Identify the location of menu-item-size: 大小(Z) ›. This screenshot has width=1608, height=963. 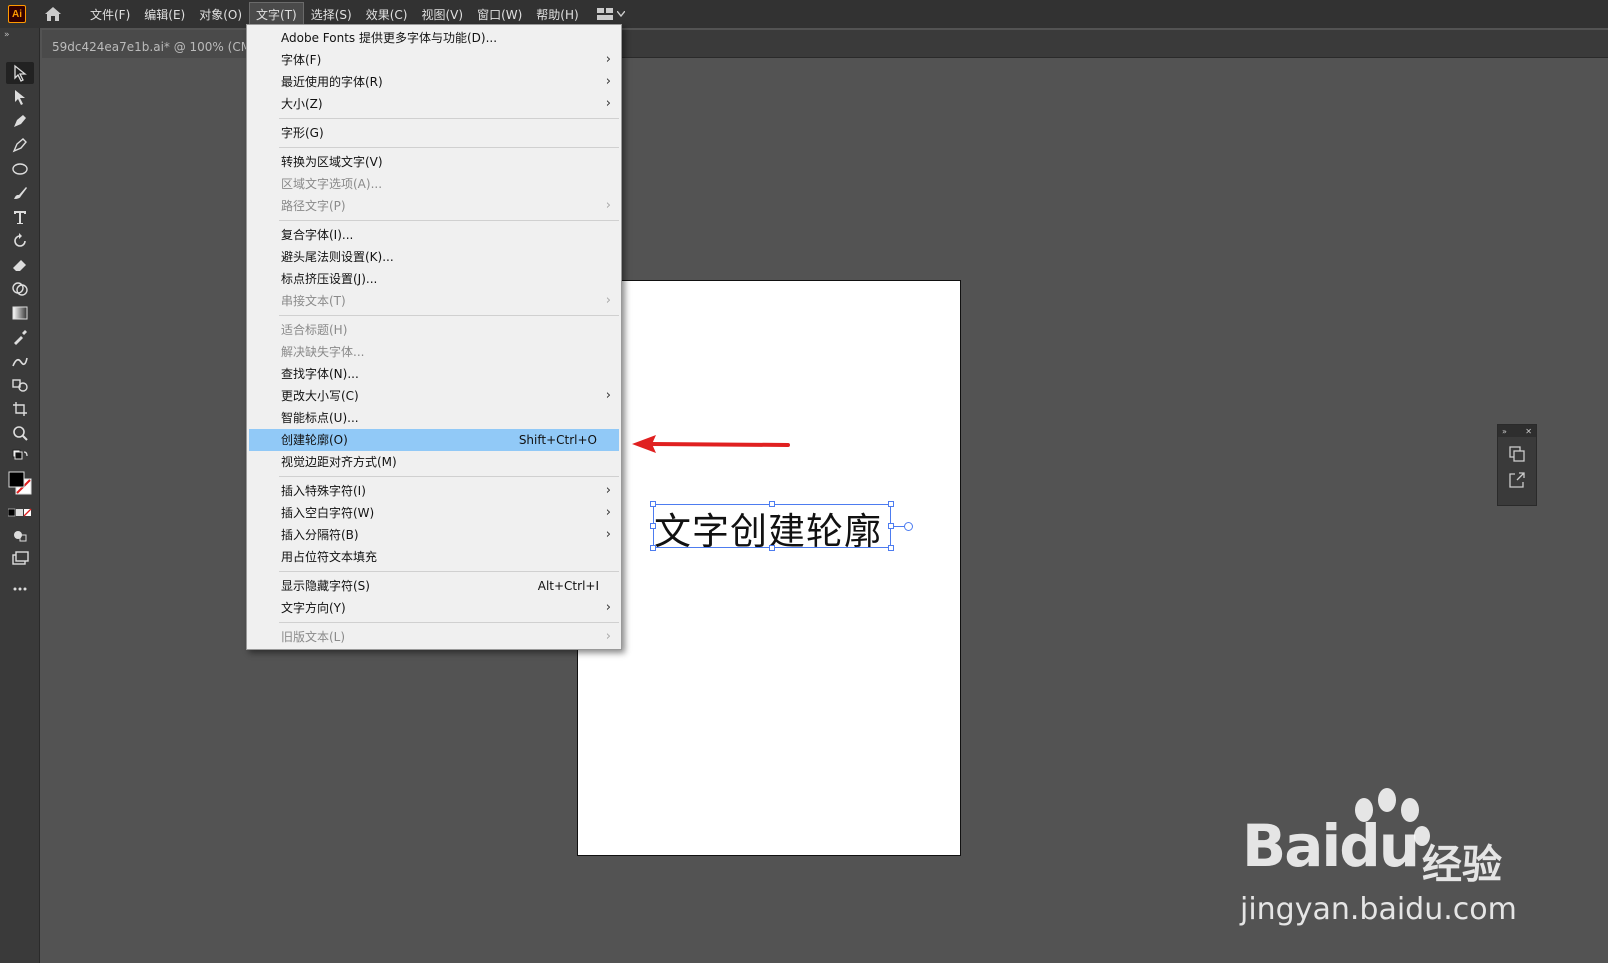
(434, 104).